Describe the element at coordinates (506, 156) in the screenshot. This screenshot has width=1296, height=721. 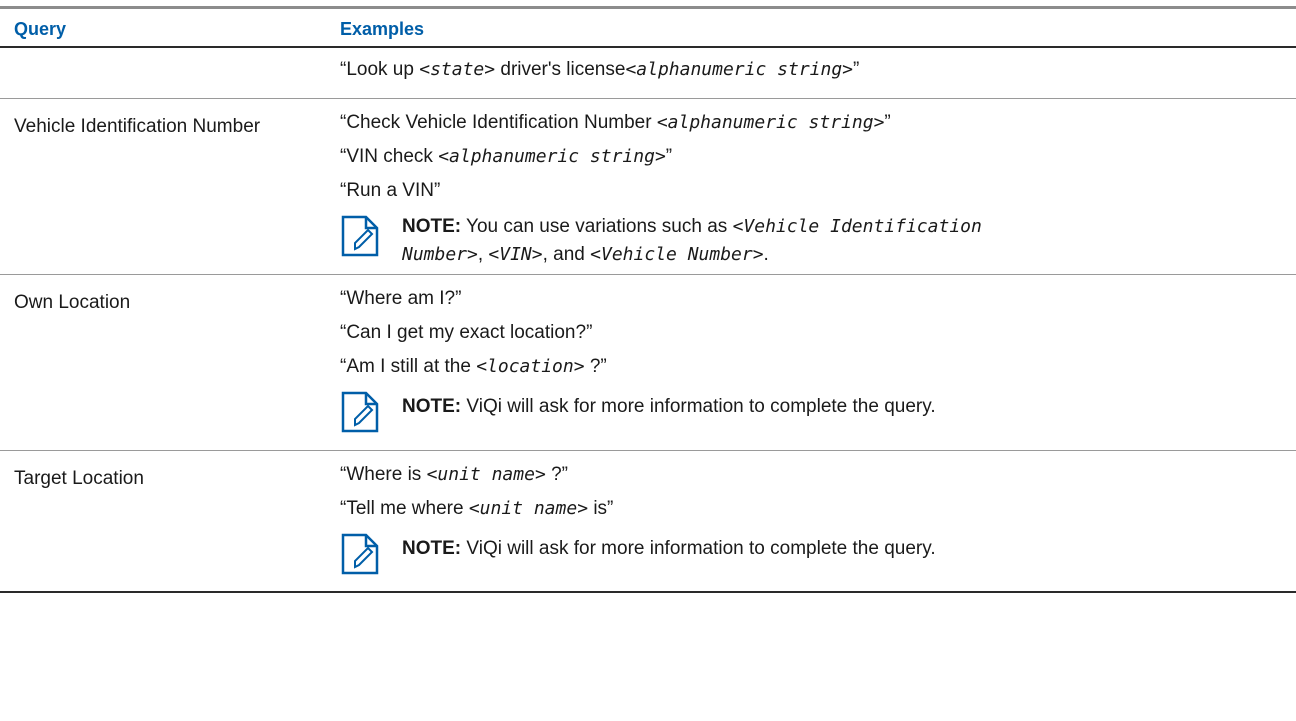
I see `example-text: “VIN check <alphanumeric string>”` at that location.